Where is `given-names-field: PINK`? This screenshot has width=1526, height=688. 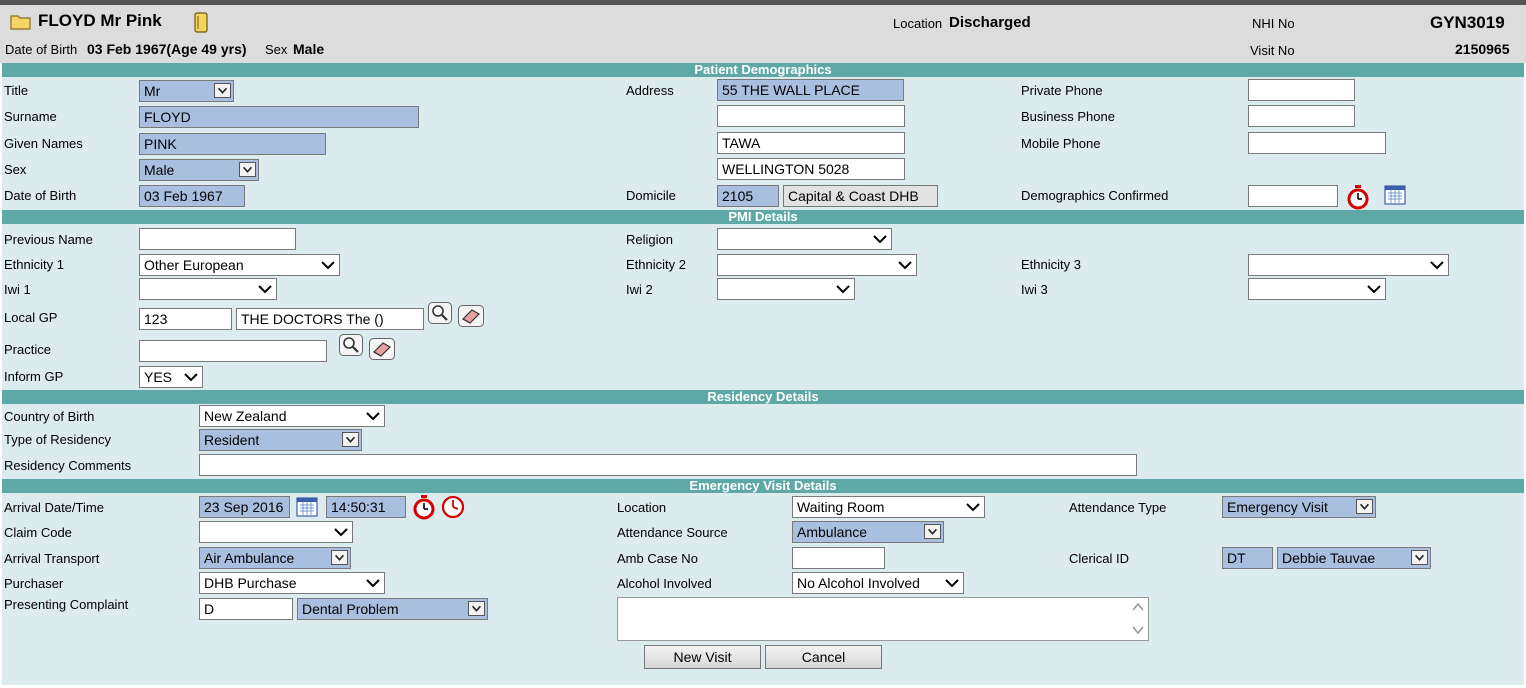
given-names-field: PINK is located at coordinates (232, 144).